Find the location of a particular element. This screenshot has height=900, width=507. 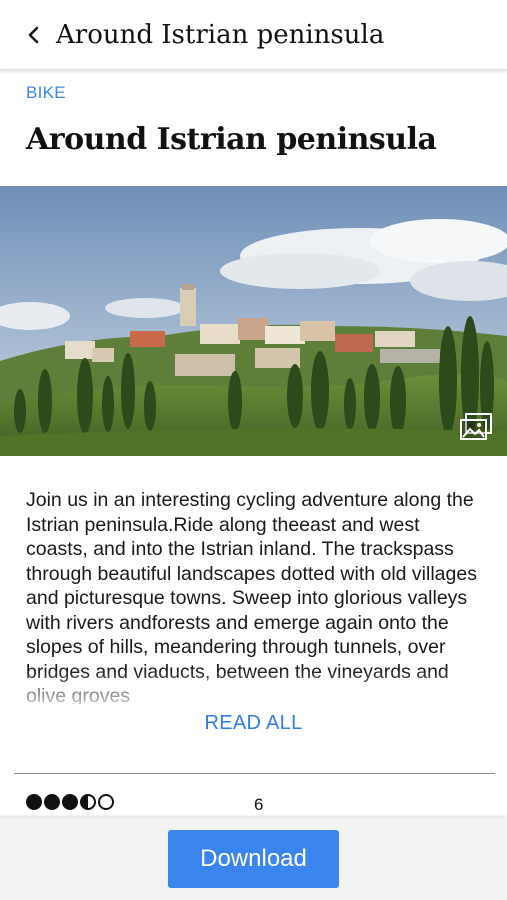

divider is located at coordinates (254, 773).